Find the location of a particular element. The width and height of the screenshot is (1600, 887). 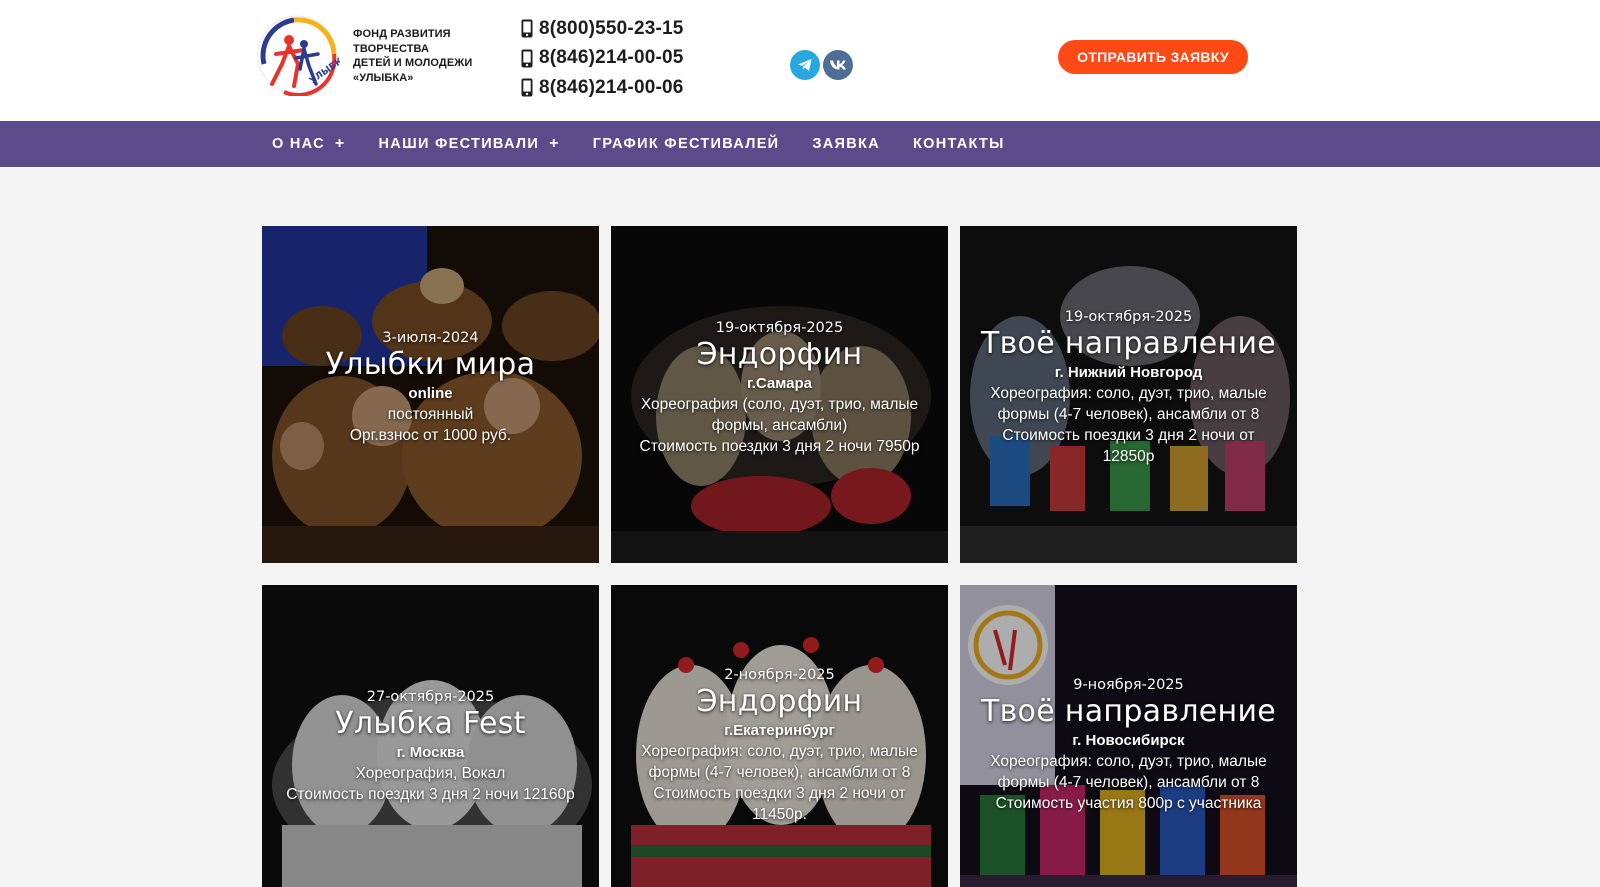

card-city: г.Самара is located at coordinates (779, 383).